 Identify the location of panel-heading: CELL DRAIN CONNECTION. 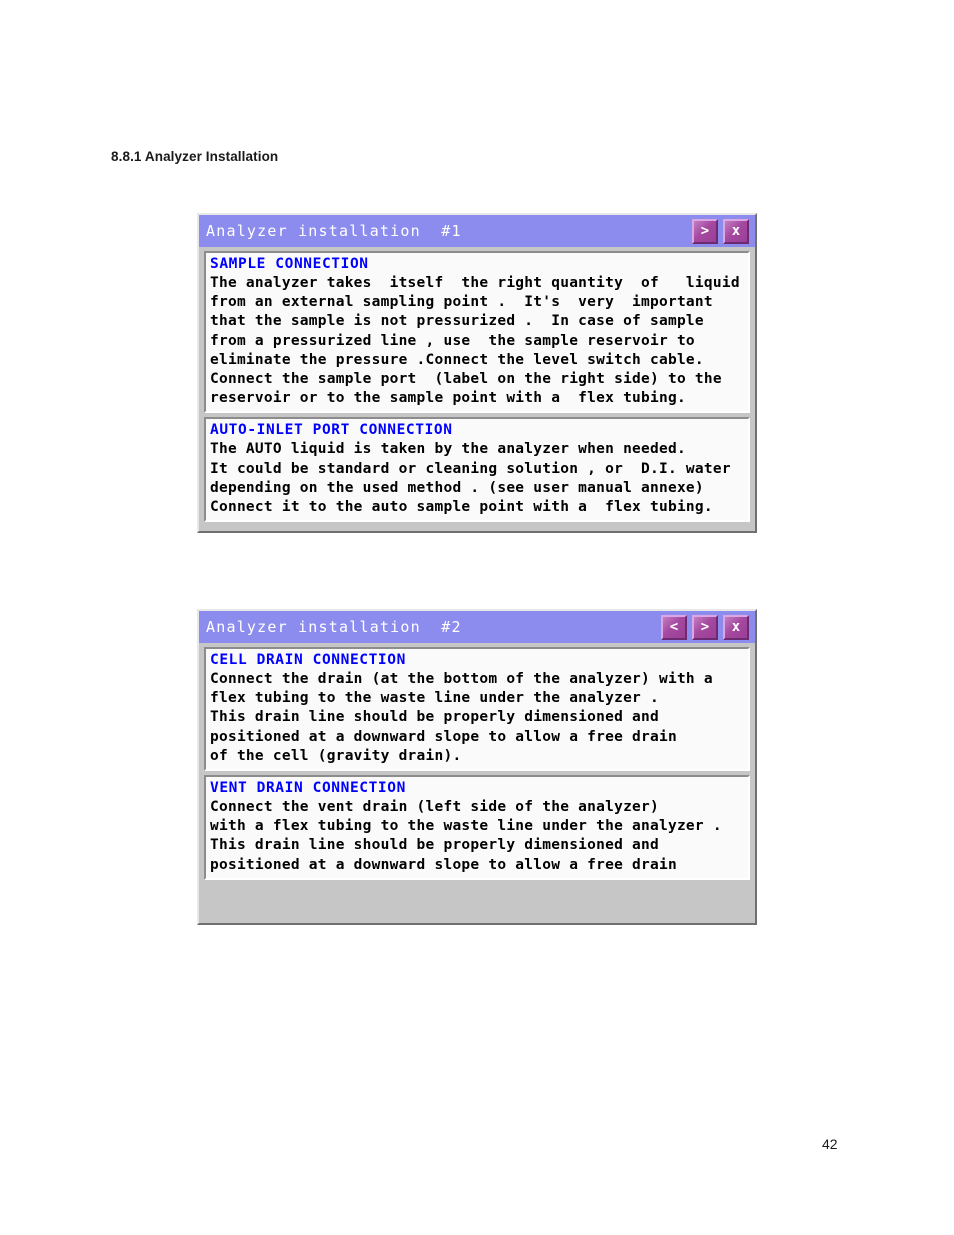
(308, 660).